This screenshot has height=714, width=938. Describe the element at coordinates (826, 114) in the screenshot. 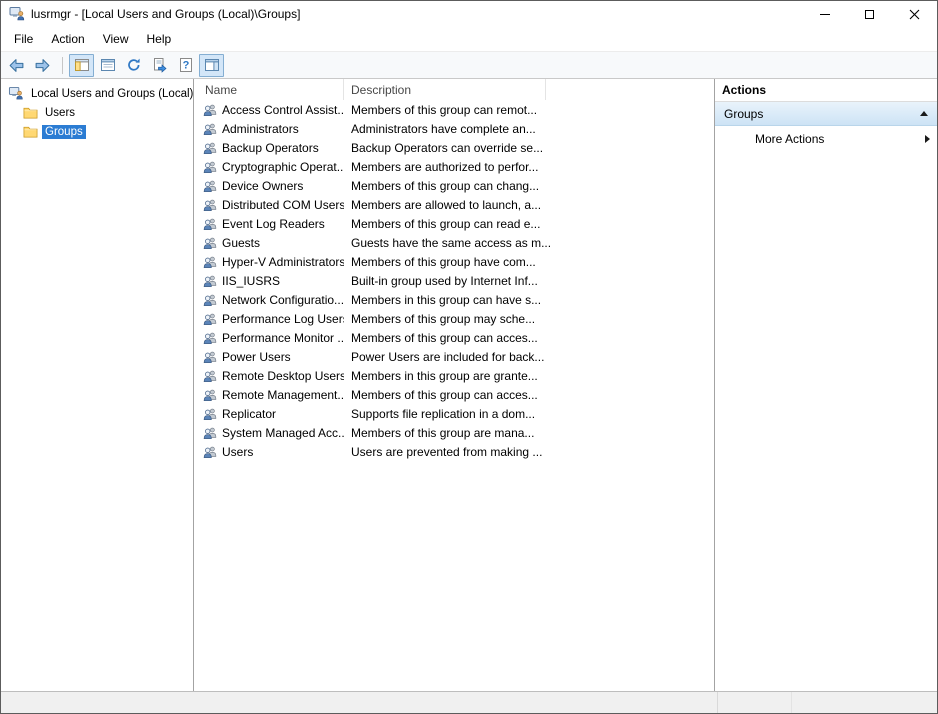

I see `actions-section-groups: Groups` at that location.